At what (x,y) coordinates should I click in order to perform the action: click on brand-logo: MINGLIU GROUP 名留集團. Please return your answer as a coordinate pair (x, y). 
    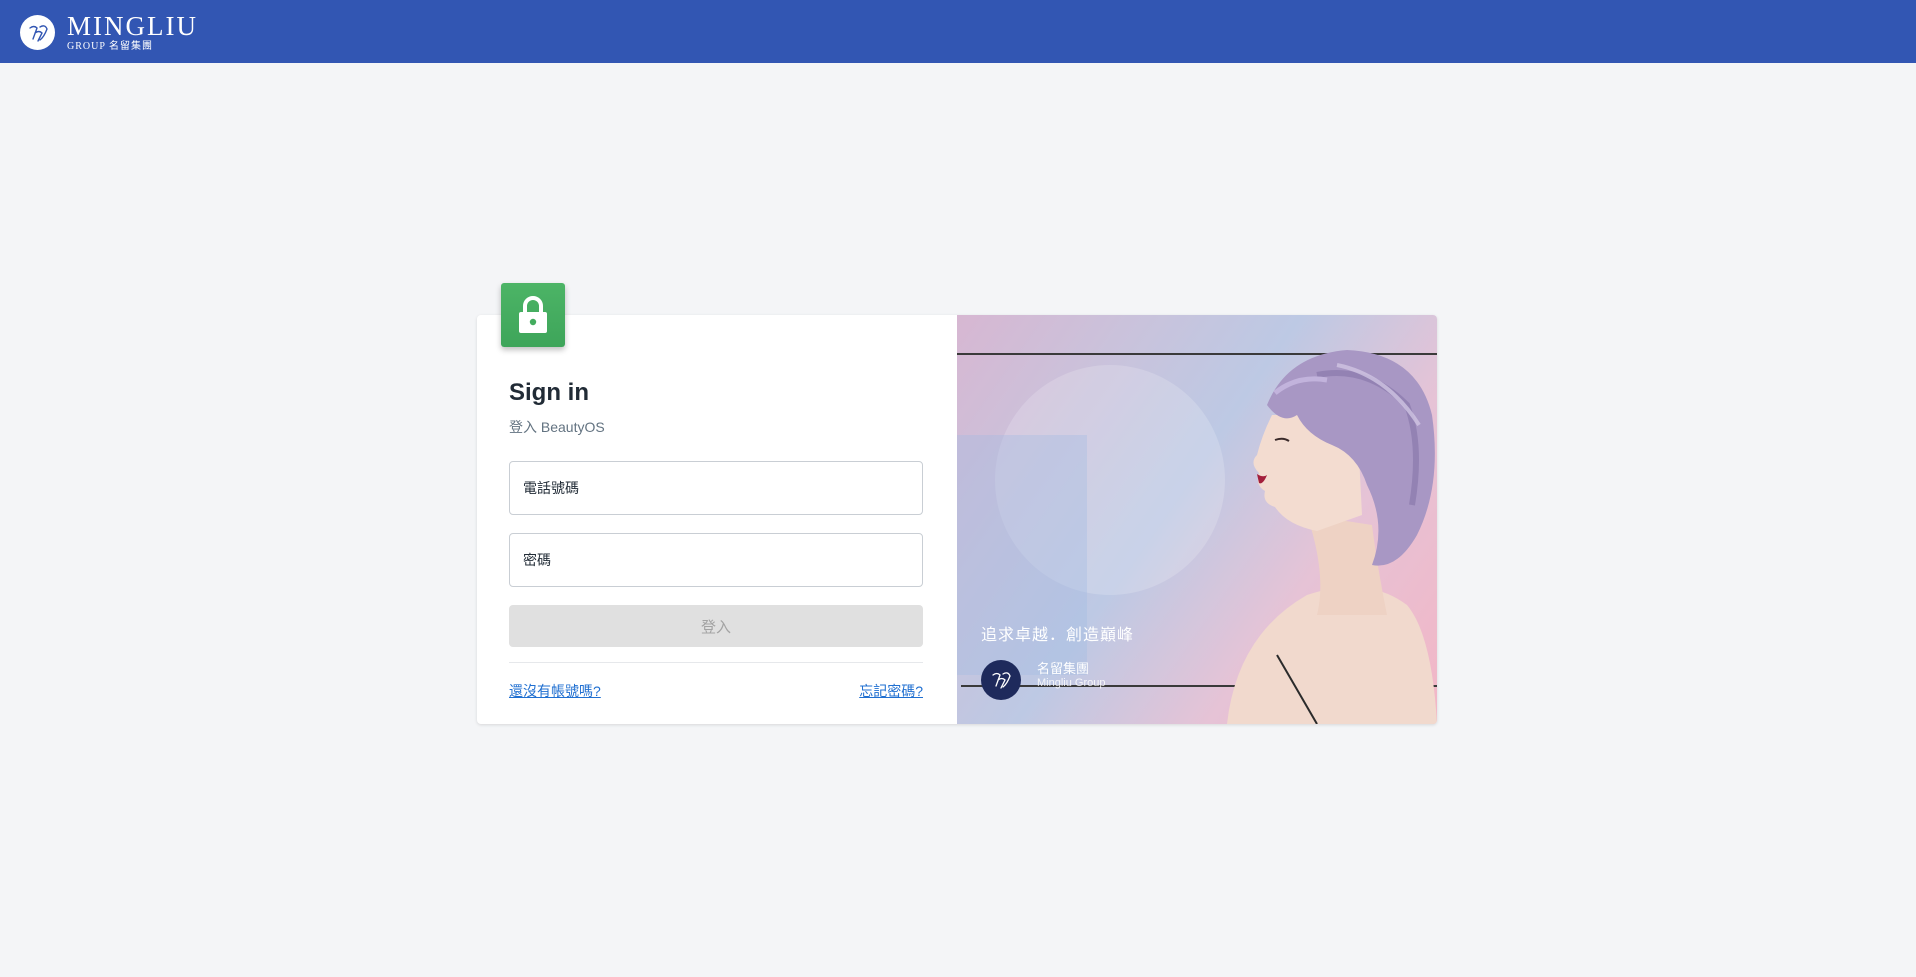
    Looking at the image, I should click on (109, 32).